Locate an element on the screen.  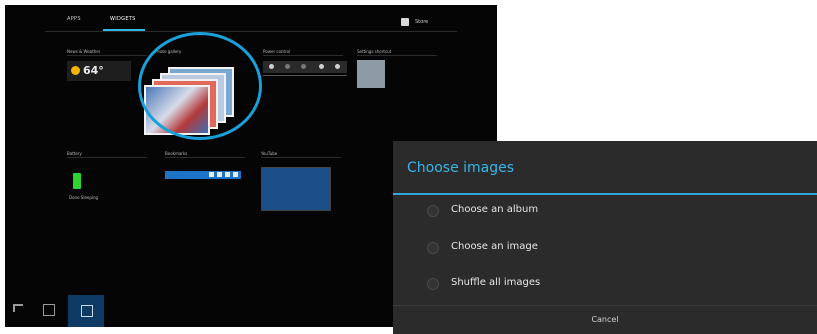
weather-widget: 64° is located at coordinates (99, 71).